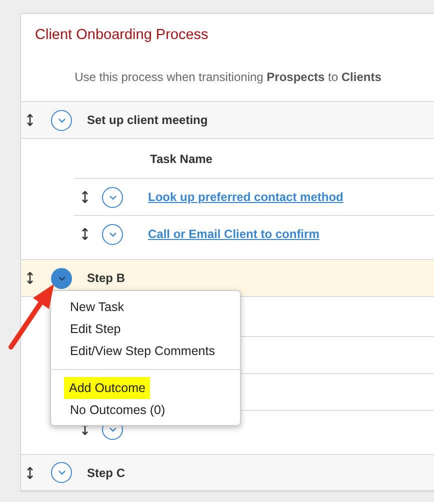 The width and height of the screenshot is (434, 502). What do you see at coordinates (108, 410) in the screenshot?
I see `menu-item: No Outcomes (0)` at bounding box center [108, 410].